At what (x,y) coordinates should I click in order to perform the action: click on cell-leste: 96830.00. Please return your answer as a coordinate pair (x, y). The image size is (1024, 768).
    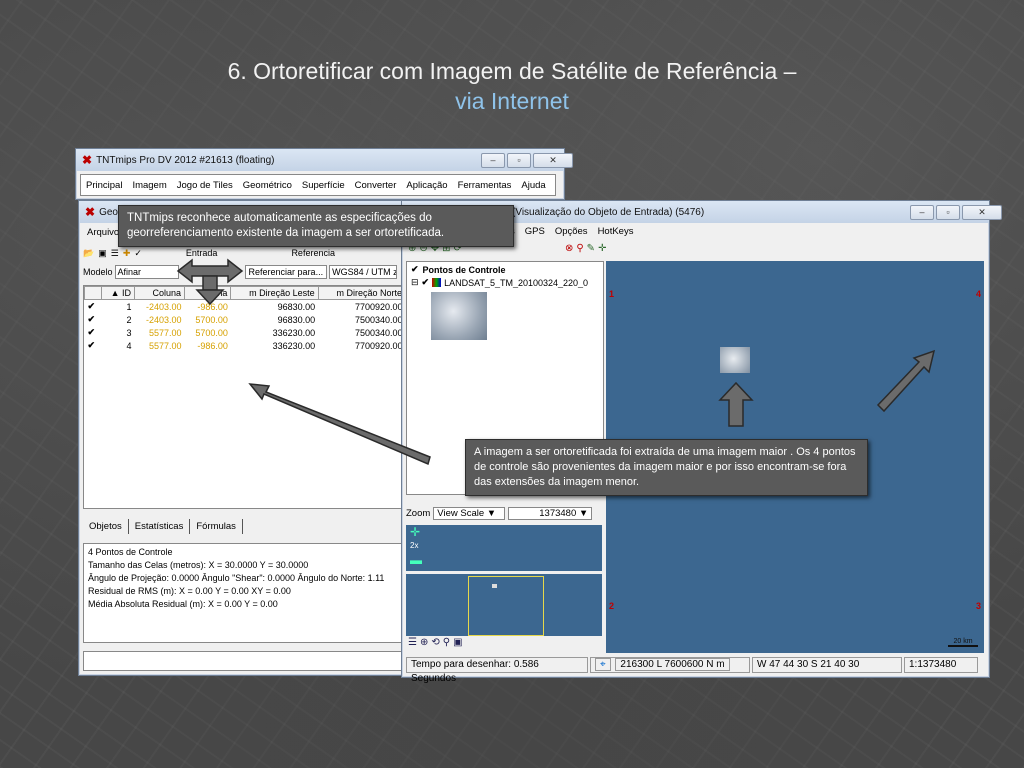
    Looking at the image, I should click on (296, 319).